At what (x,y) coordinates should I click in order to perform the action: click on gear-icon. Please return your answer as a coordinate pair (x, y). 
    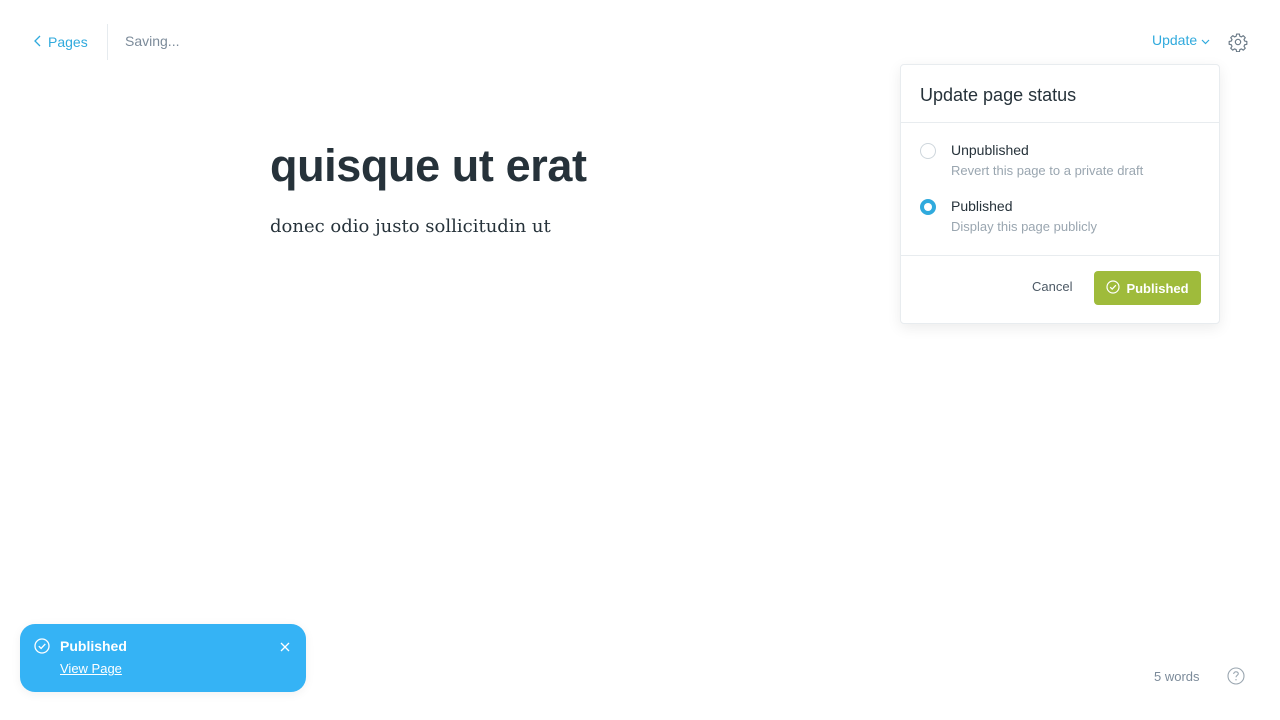
    Looking at the image, I should click on (1238, 44).